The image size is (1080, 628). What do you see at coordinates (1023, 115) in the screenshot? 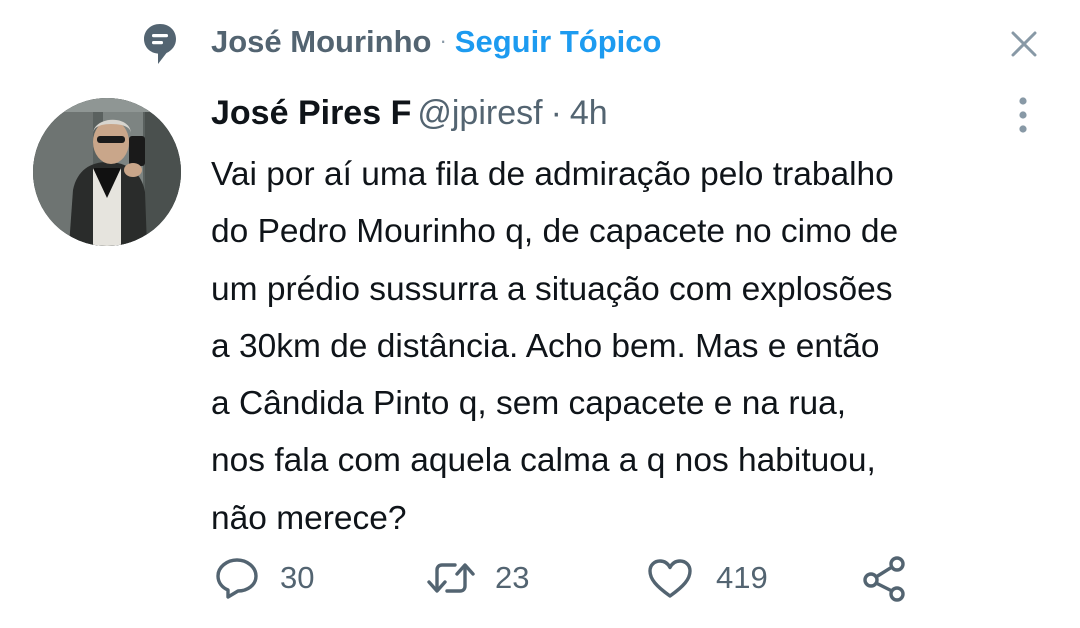
I see `more-vertical-icon` at bounding box center [1023, 115].